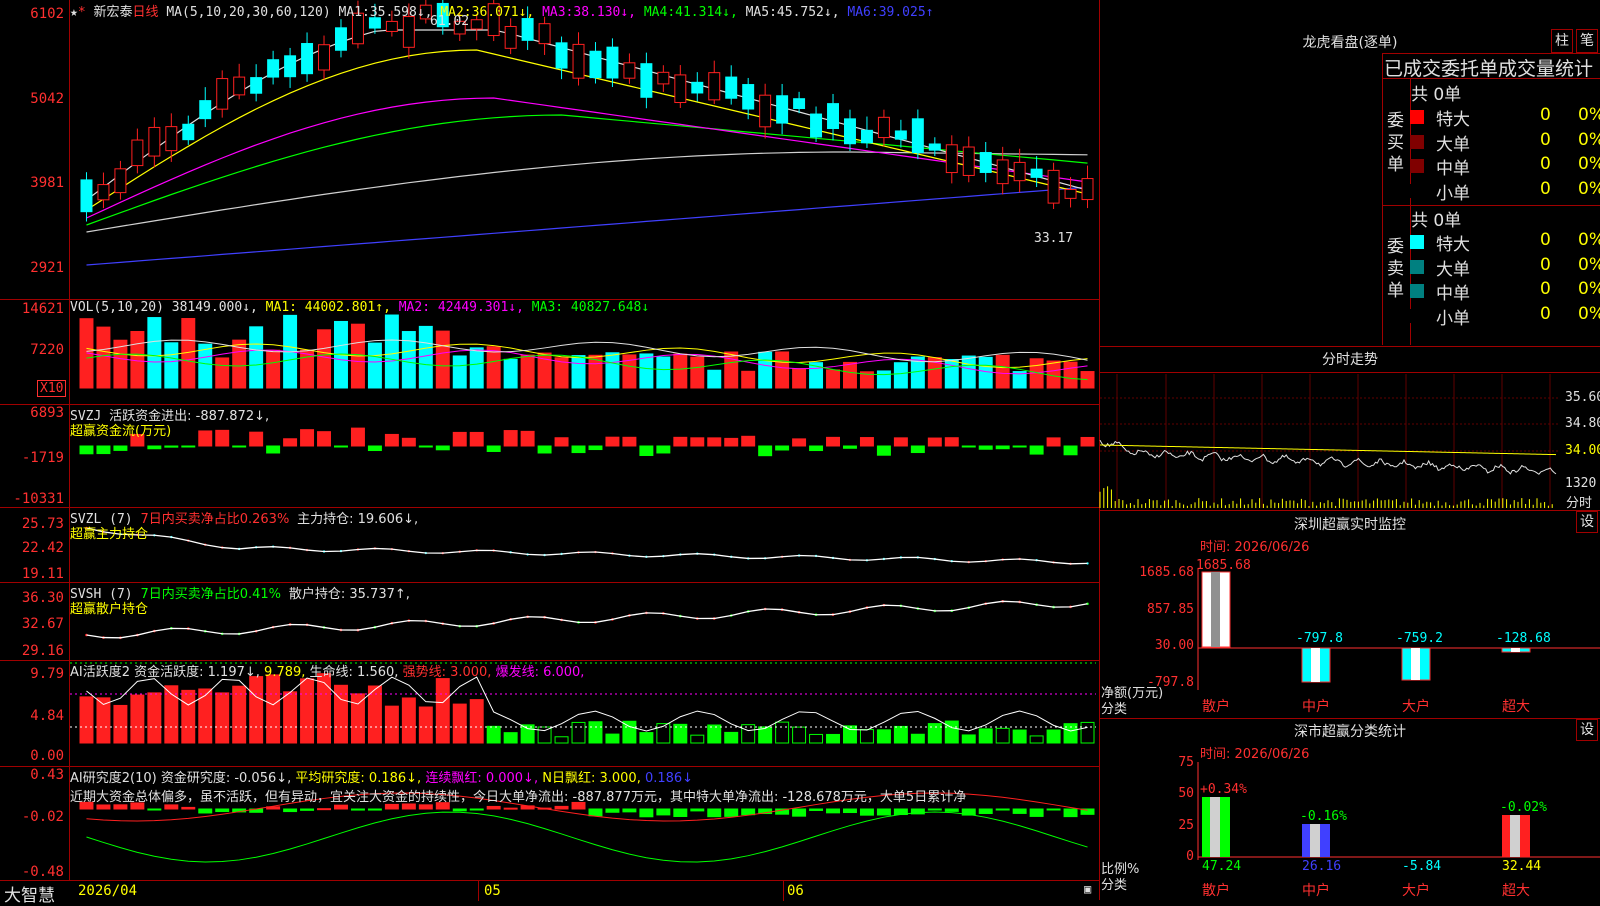  Describe the element at coordinates (1186, 825) in the screenshot. I see `sz-stat-y-tick: 25` at that location.